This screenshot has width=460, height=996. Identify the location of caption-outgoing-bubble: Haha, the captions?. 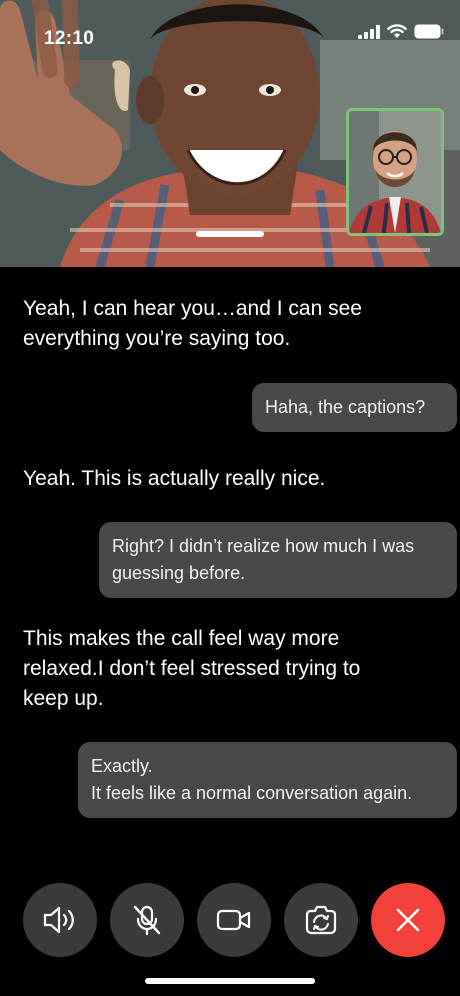
(354, 407).